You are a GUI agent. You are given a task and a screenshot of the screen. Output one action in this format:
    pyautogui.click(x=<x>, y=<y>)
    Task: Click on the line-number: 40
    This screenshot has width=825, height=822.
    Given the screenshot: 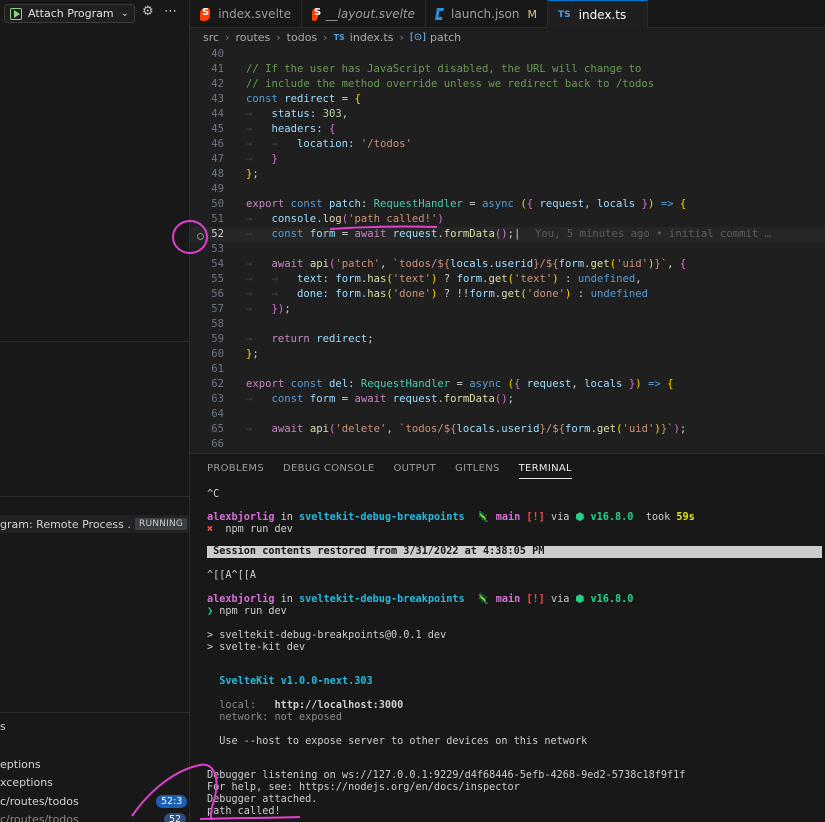 What is the action you would take?
    pyautogui.click(x=207, y=54)
    